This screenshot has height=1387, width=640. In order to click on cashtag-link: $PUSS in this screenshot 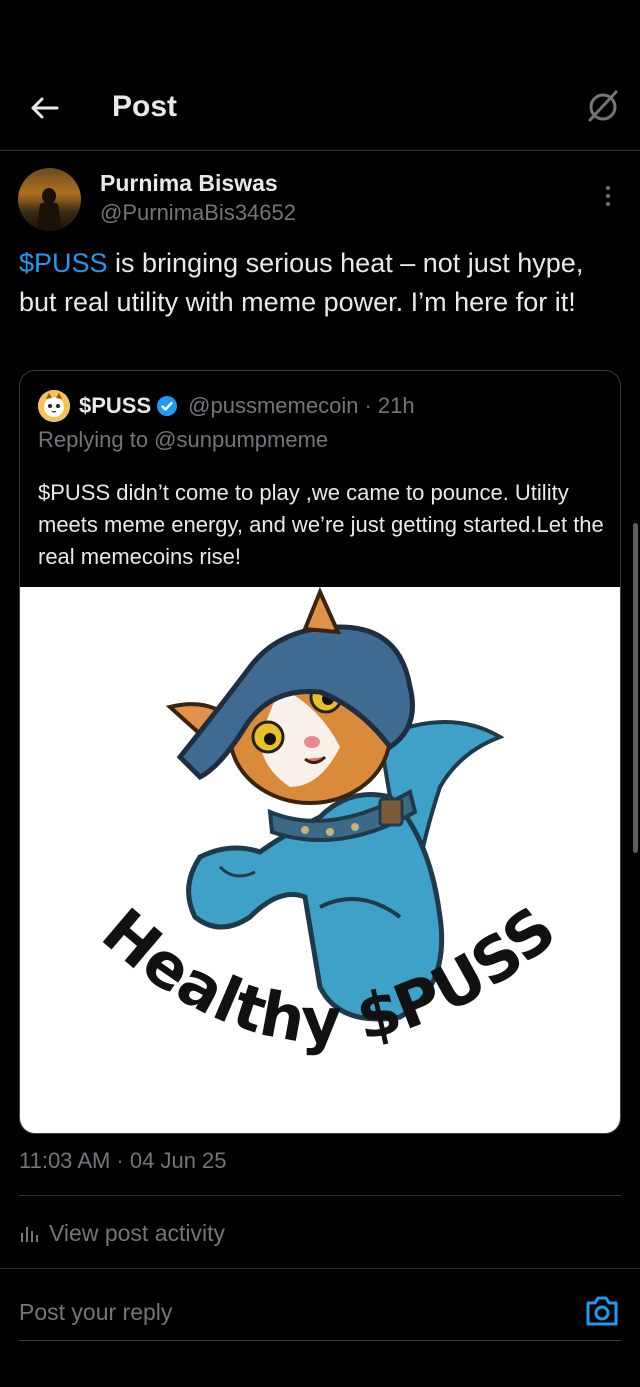, I will do `click(63, 263)`.